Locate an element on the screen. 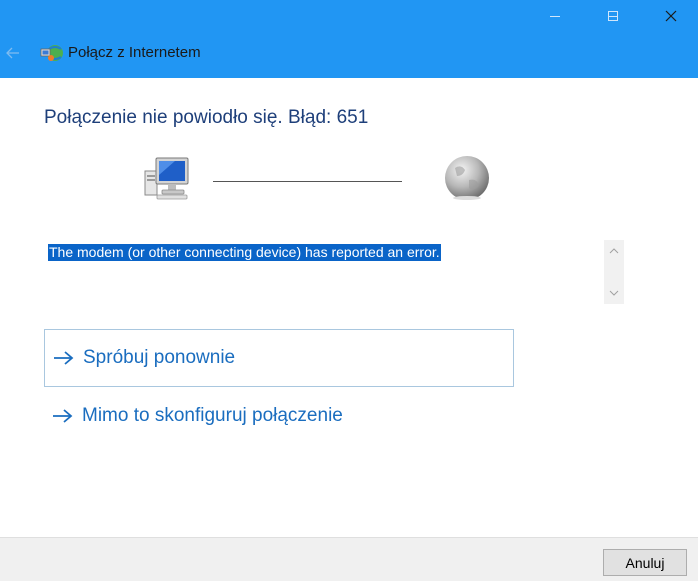 This screenshot has width=698, height=581. title-bar: Połącz z Internetem is located at coordinates (349, 39).